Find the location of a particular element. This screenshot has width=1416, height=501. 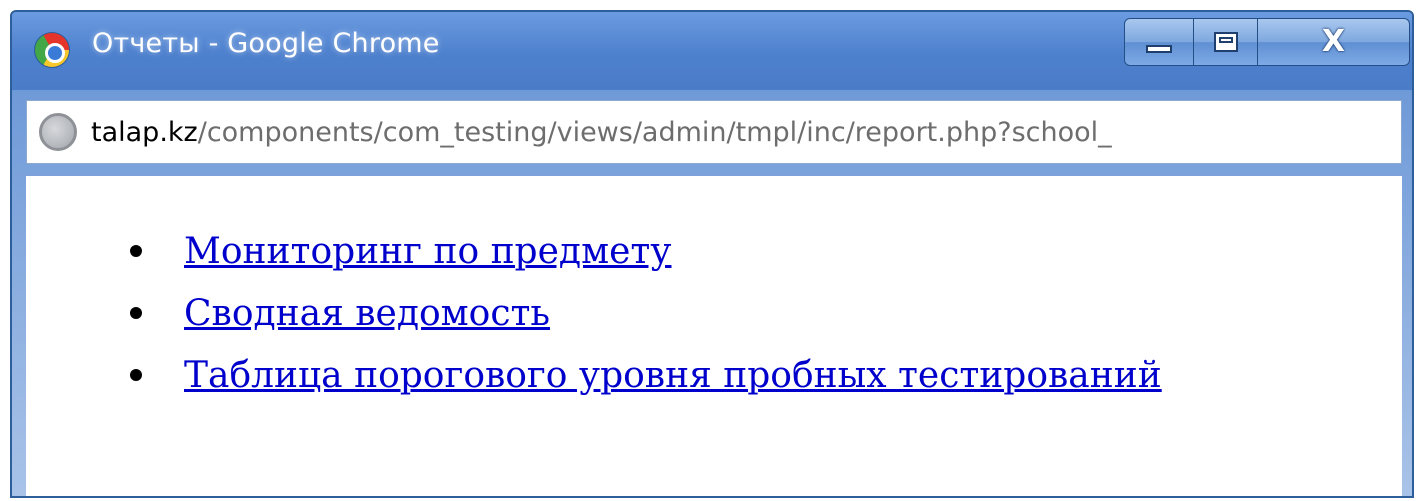

maximize-button is located at coordinates (1226, 42).